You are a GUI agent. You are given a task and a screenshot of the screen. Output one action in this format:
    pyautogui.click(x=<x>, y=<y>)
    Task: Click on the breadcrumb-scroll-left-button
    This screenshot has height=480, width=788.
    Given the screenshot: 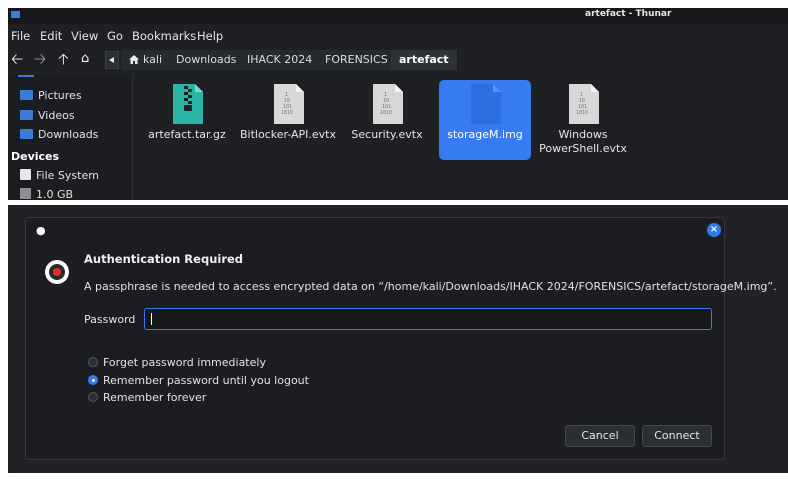 What is the action you would take?
    pyautogui.click(x=112, y=60)
    